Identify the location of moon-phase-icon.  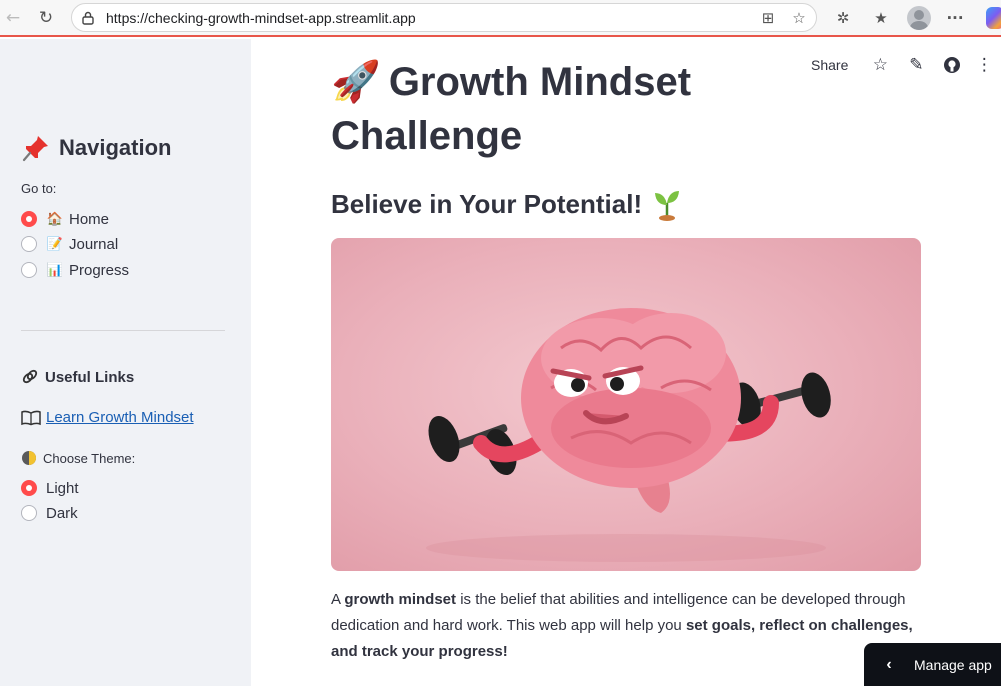
(29, 458).